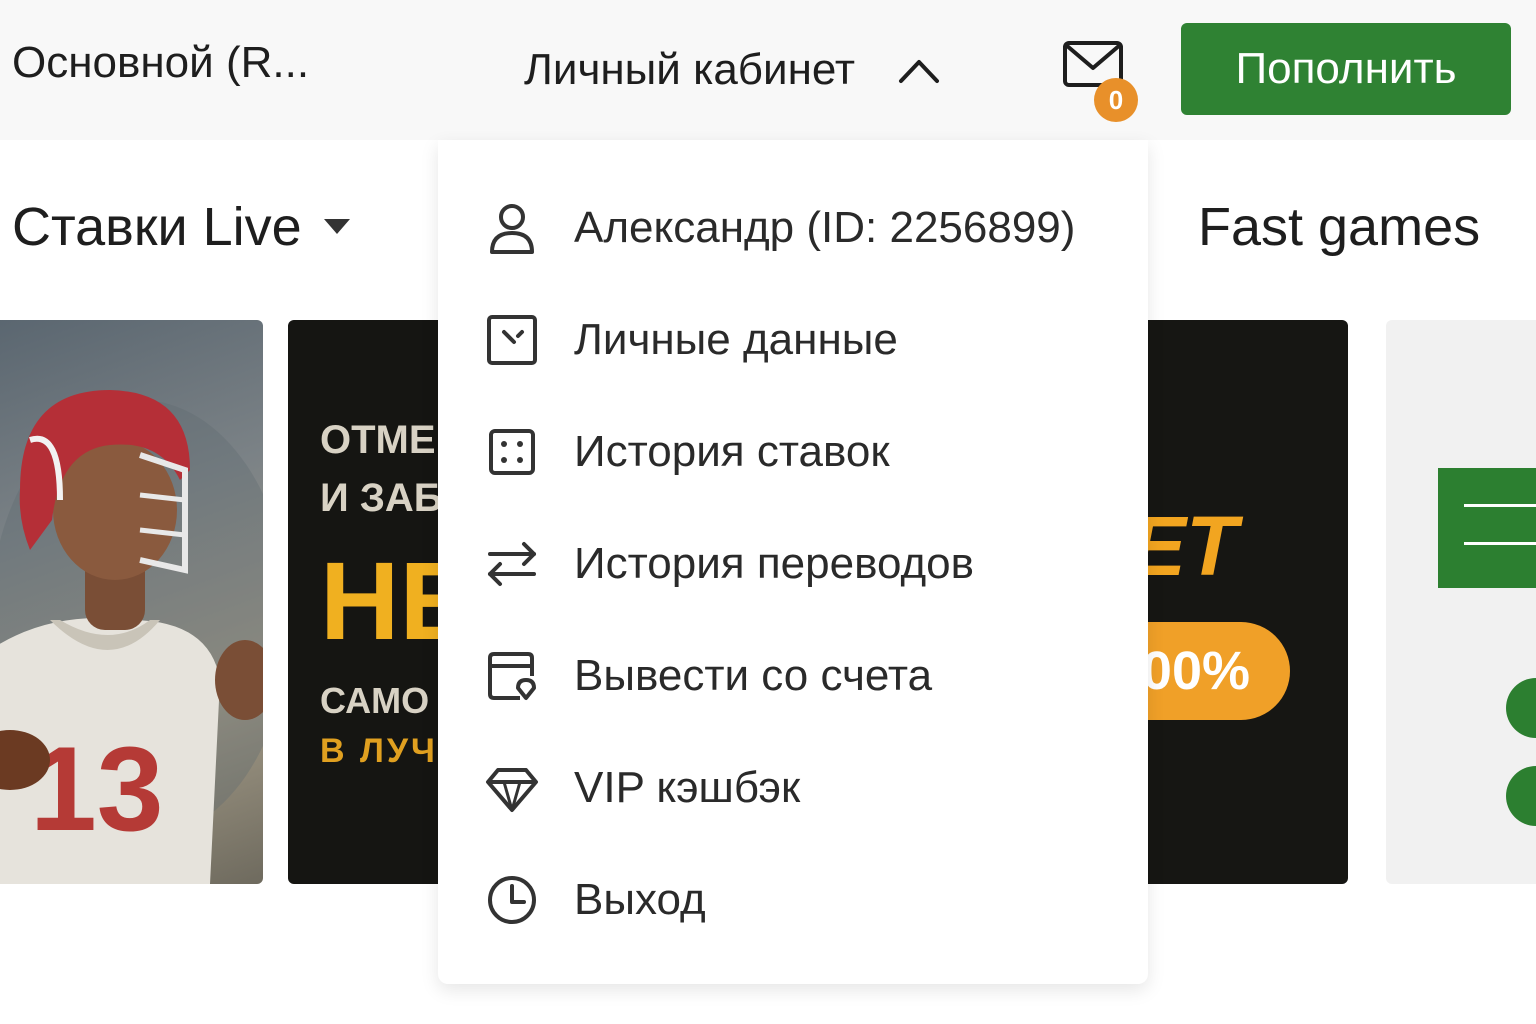  I want to click on withdraw-icon, so click(512, 676).